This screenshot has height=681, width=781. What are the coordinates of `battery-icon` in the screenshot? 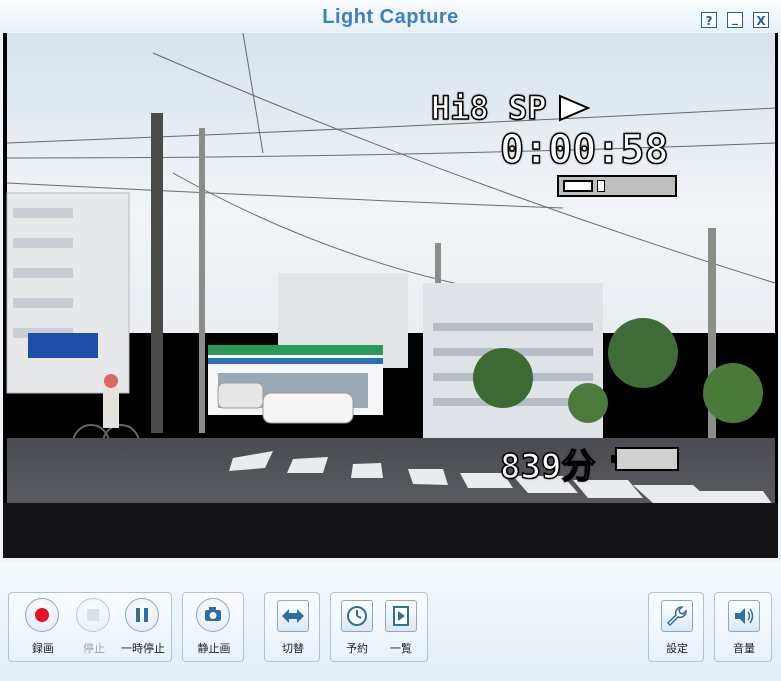 It's located at (645, 459).